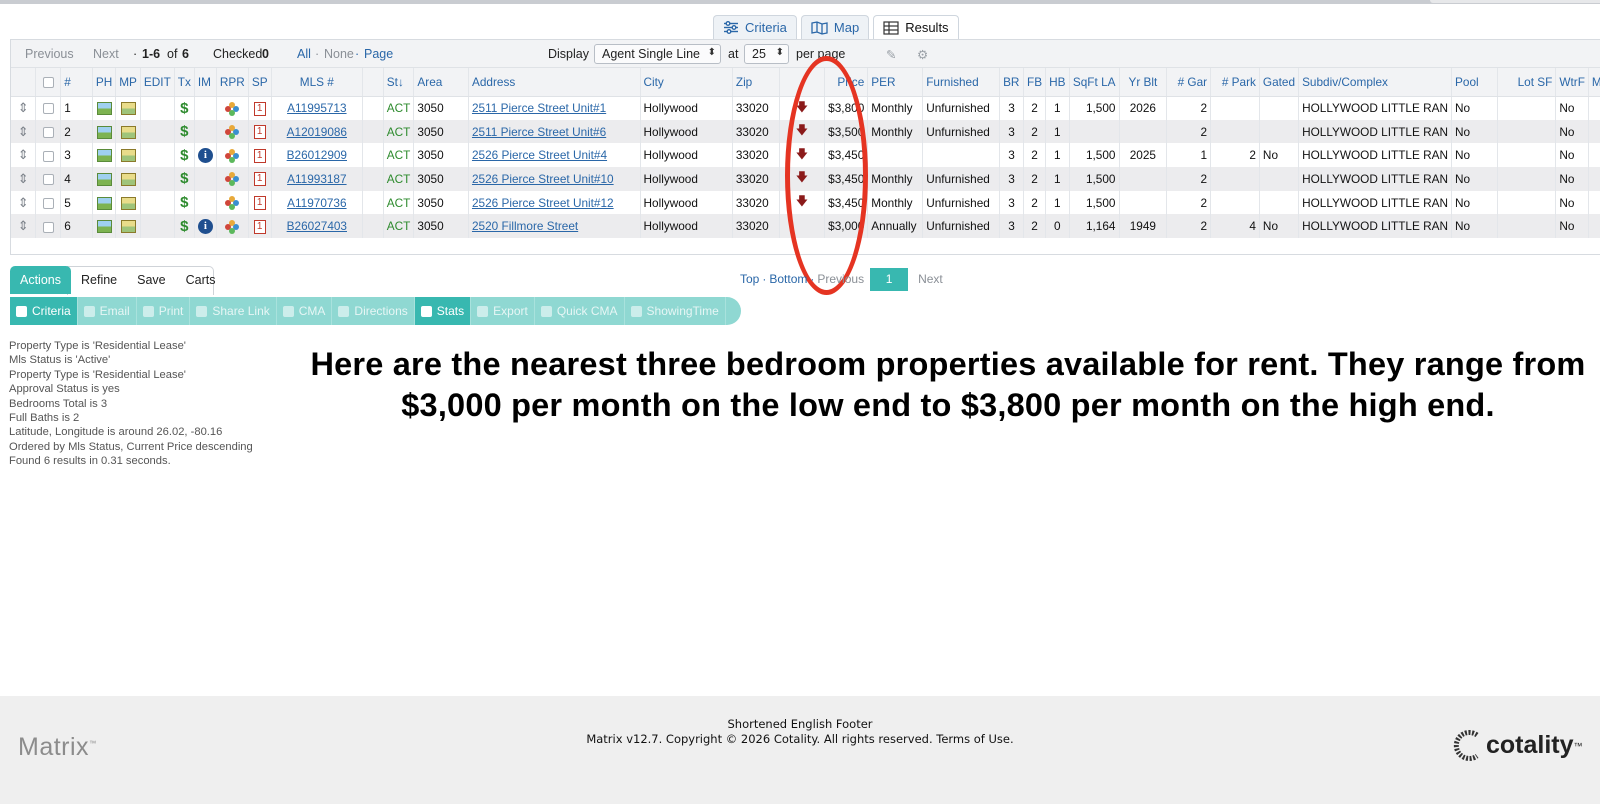  Describe the element at coordinates (107, 311) in the screenshot. I see `action-email-button: Email` at that location.